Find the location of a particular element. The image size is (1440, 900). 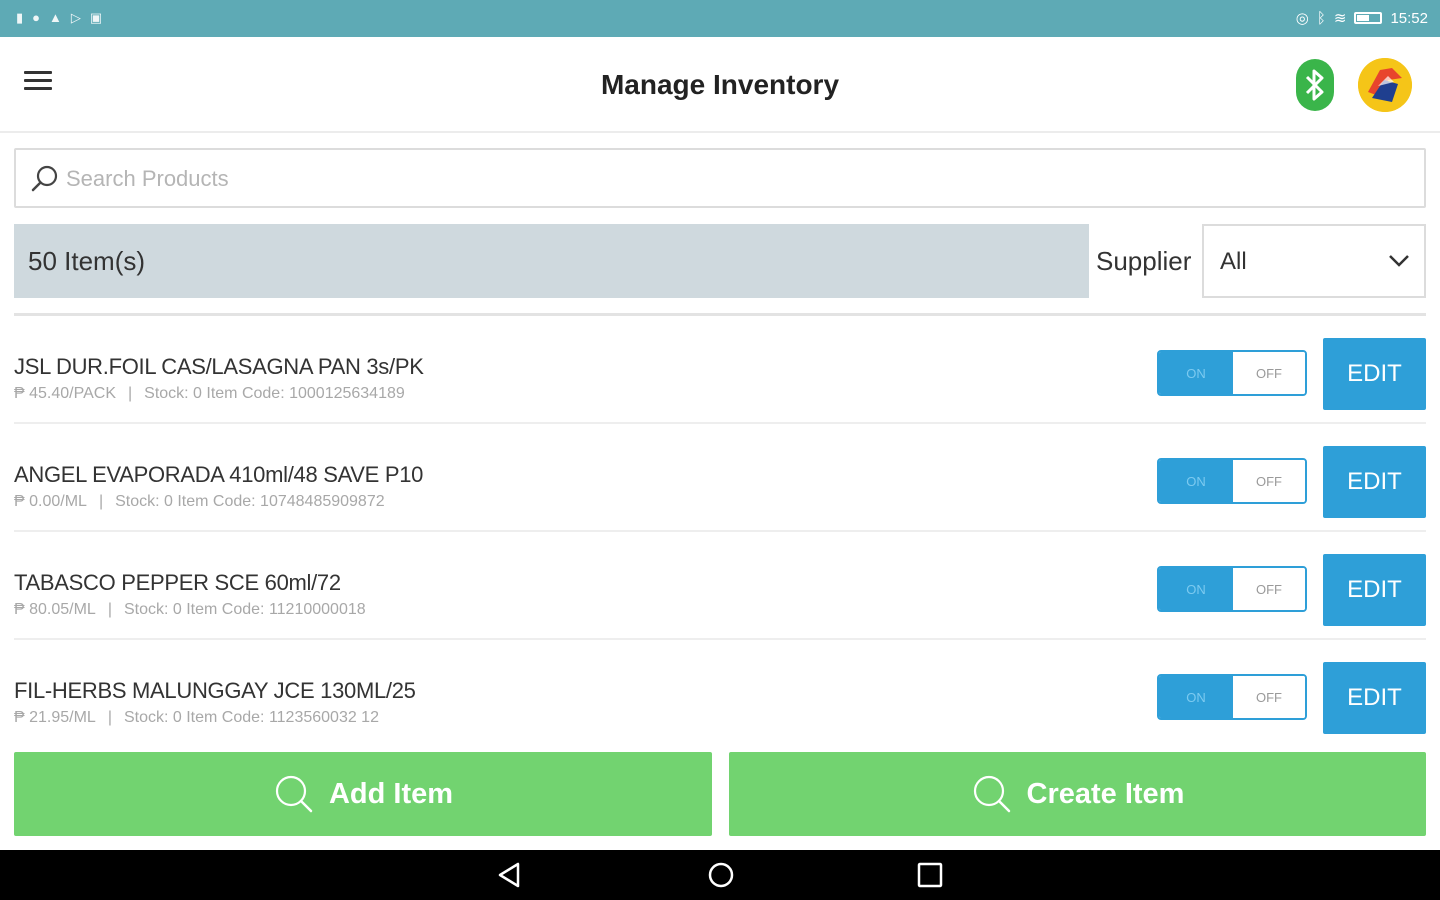

app-bar: Manage Inventory is located at coordinates (720, 85).